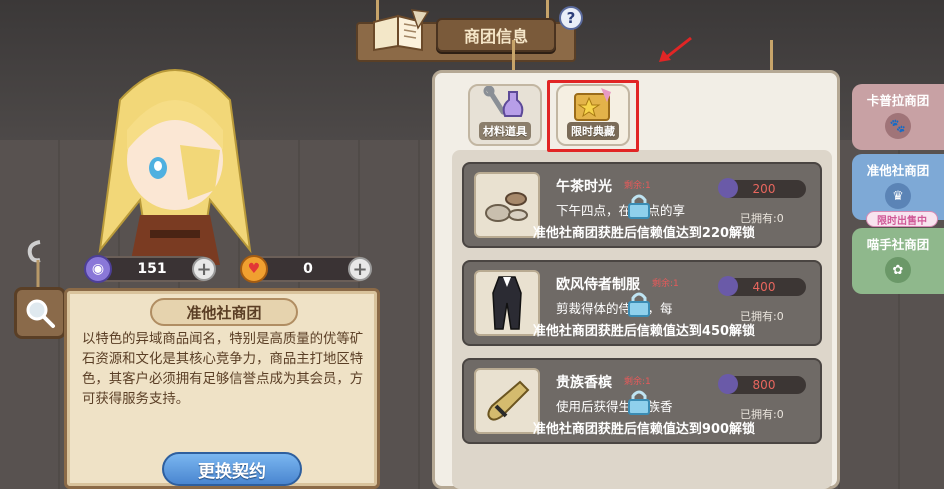  I want to click on potion-wrench-icon, so click(503, 101).